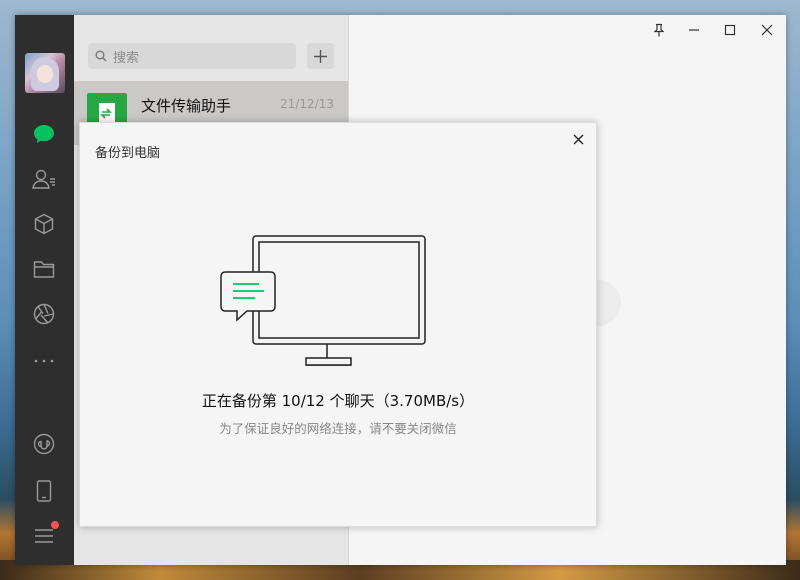 This screenshot has width=800, height=580. What do you see at coordinates (126, 58) in the screenshot?
I see `search-placeholder: 搜索` at bounding box center [126, 58].